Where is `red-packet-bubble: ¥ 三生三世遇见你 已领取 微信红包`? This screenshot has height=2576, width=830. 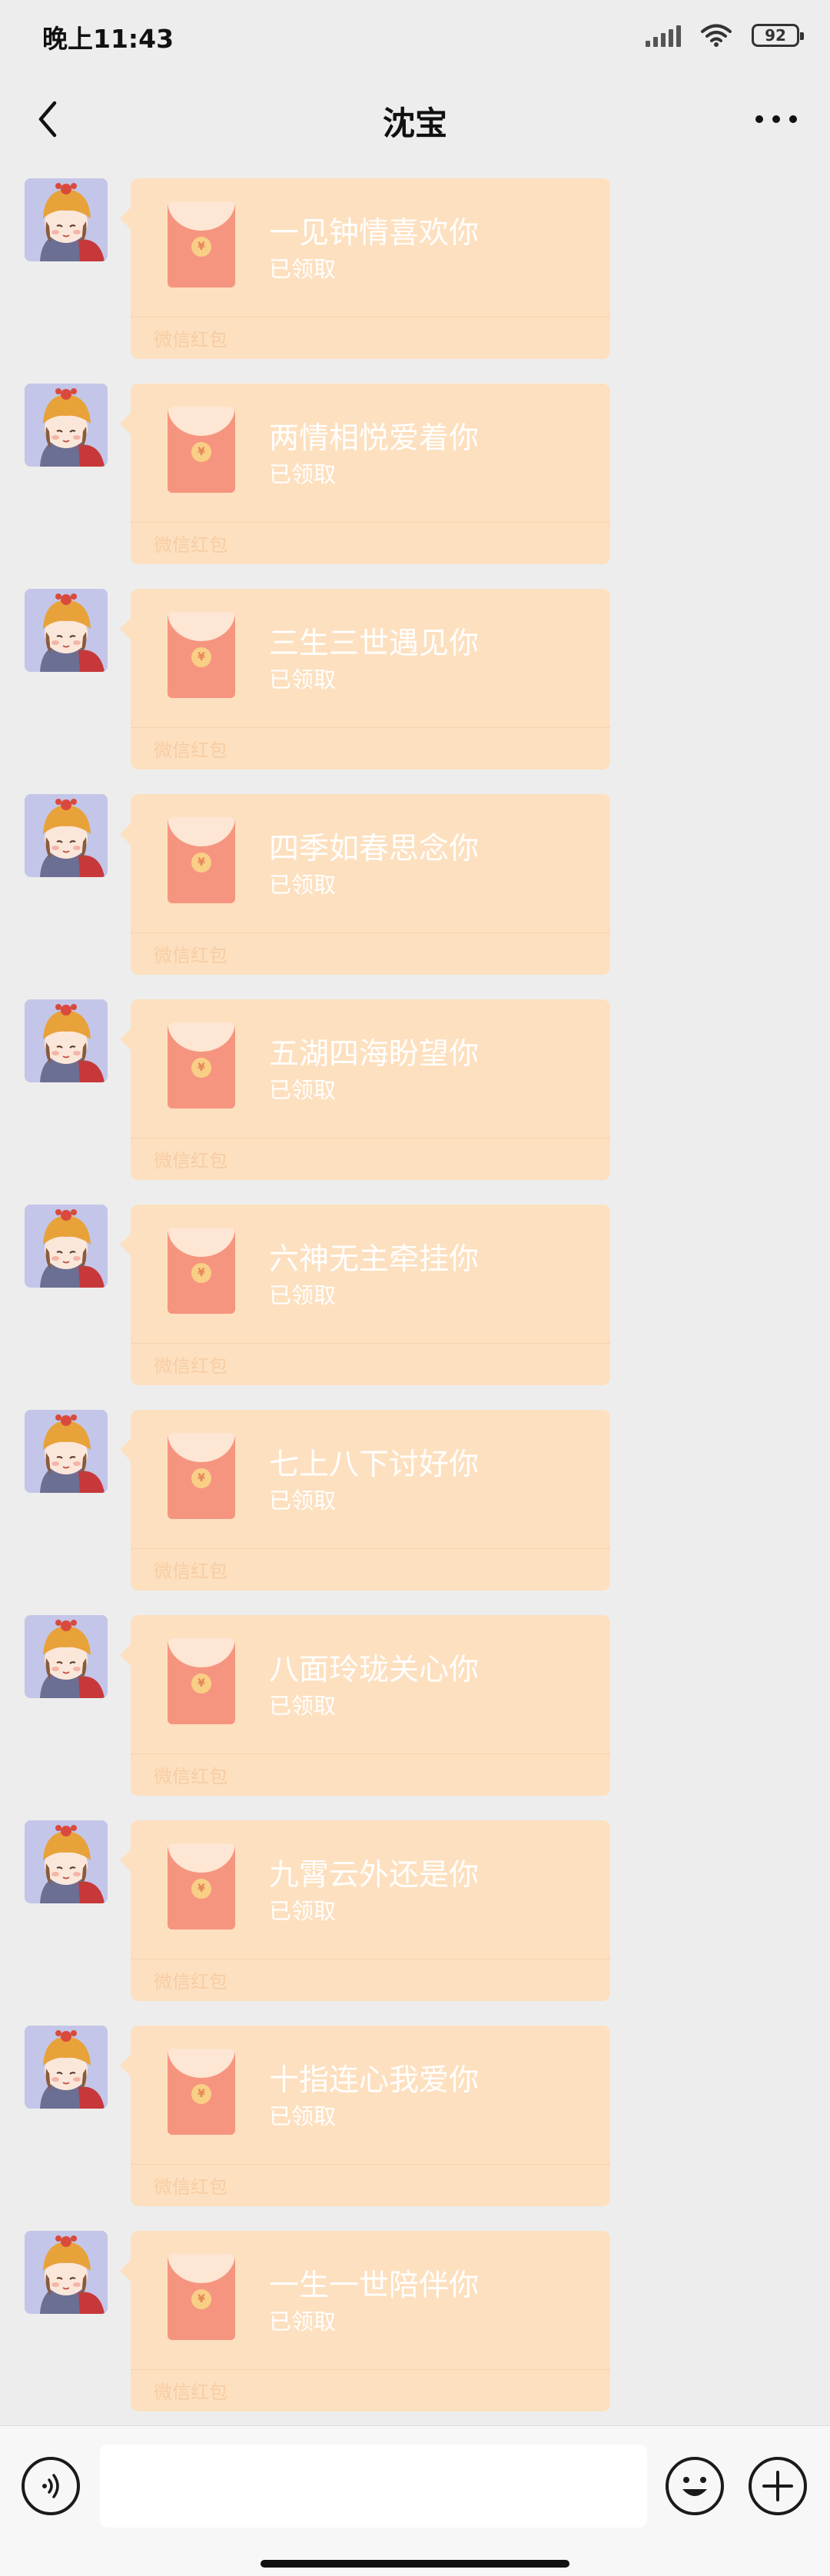 red-packet-bubble: ¥ 三生三世遇见你 已领取 微信红包 is located at coordinates (365, 679).